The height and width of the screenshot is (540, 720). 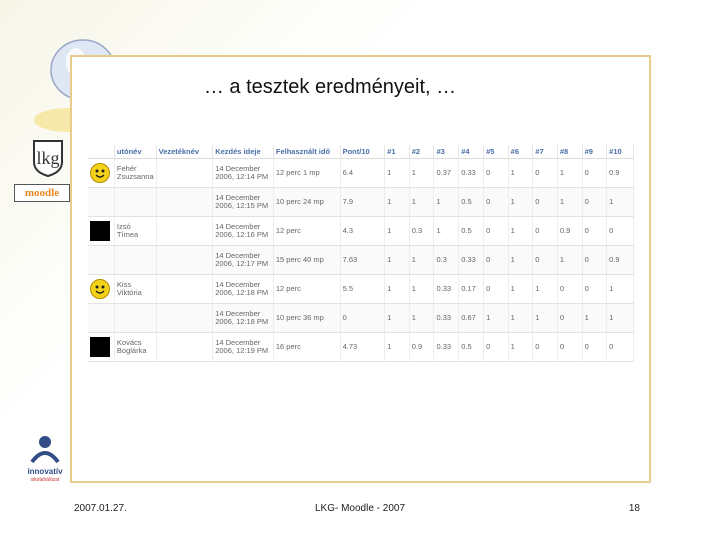 I want to click on column-header: #6, so click(x=521, y=152).